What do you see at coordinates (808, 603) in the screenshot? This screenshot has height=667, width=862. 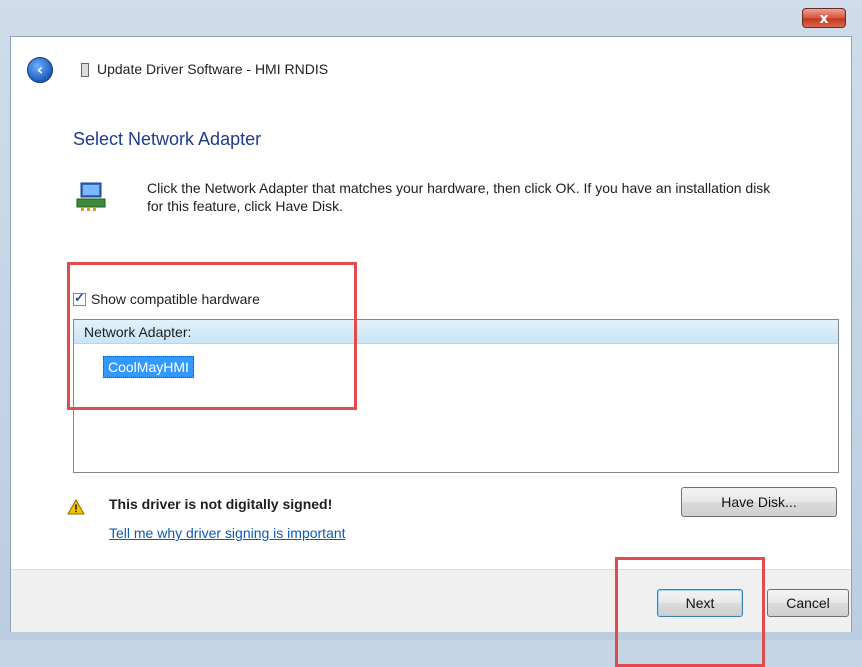 I see `cancel-button: Cancel` at bounding box center [808, 603].